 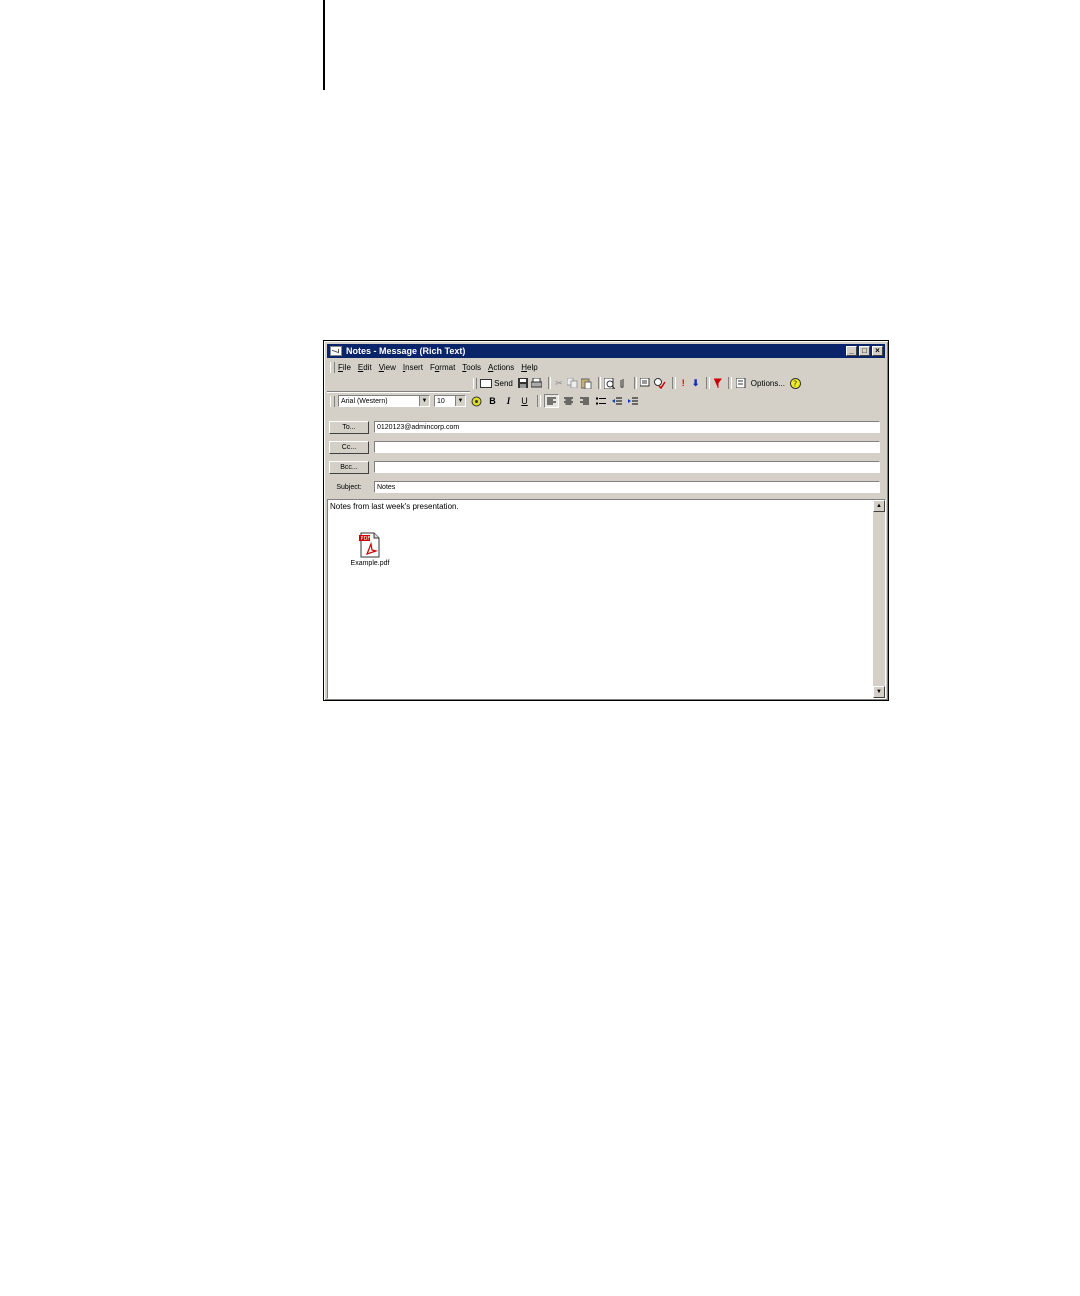 I want to click on help-assistant-icon: ?, so click(x=796, y=383).